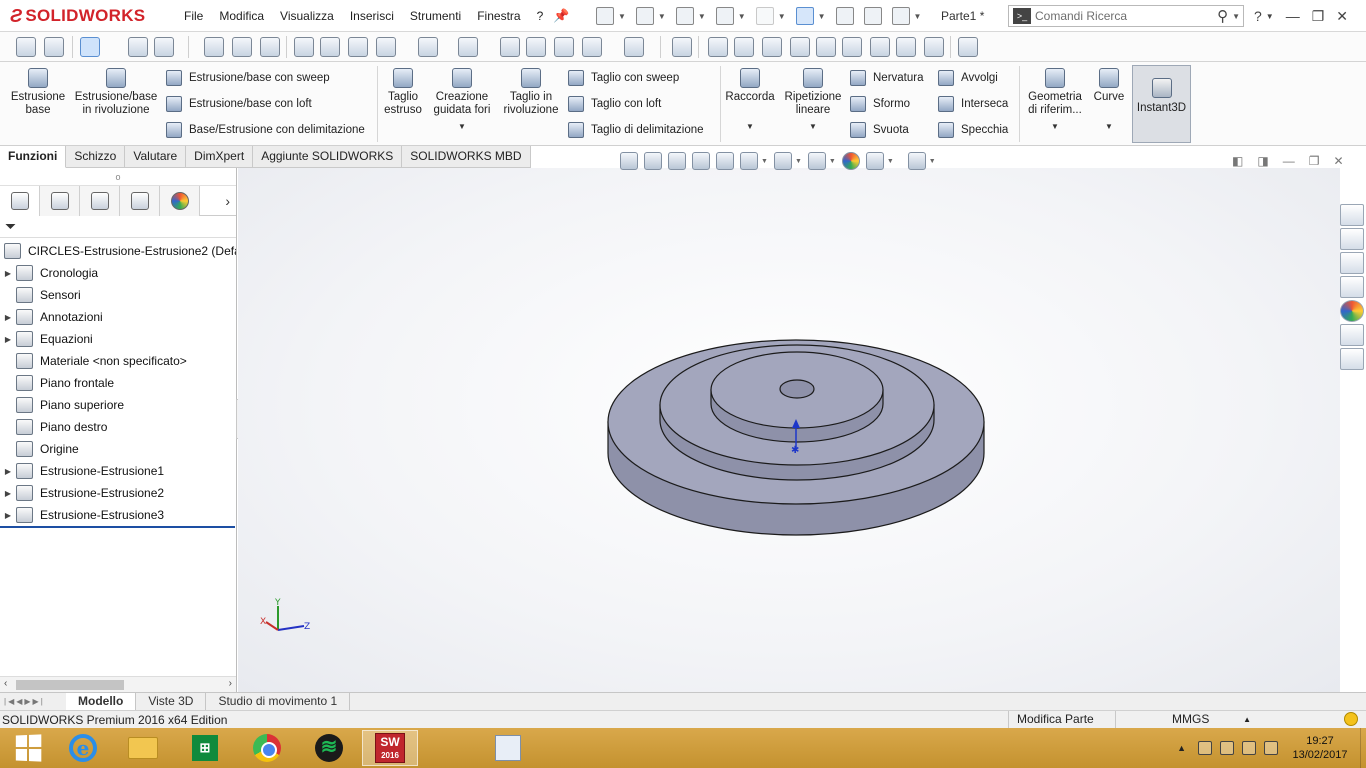 The width and height of the screenshot is (1366, 768). I want to click on save-icon, so click(684, 16).